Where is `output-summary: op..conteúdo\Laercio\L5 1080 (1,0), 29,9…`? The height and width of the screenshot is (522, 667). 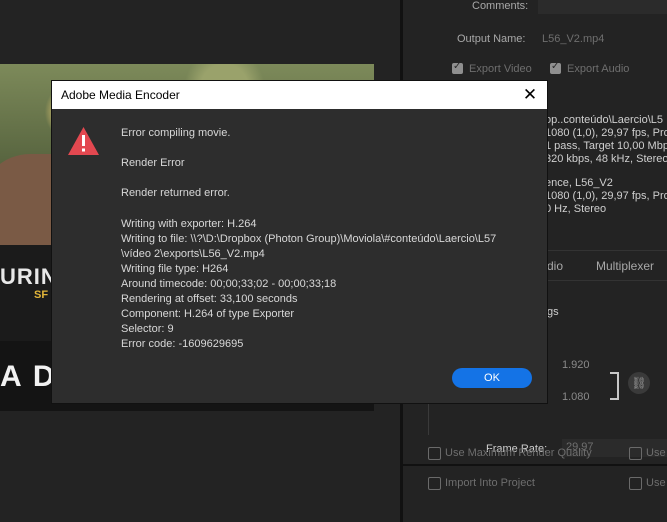
output-summary: op..conteúdo\Laercio\L5 1080 (1,0), 29,9… is located at coordinates (606, 140).